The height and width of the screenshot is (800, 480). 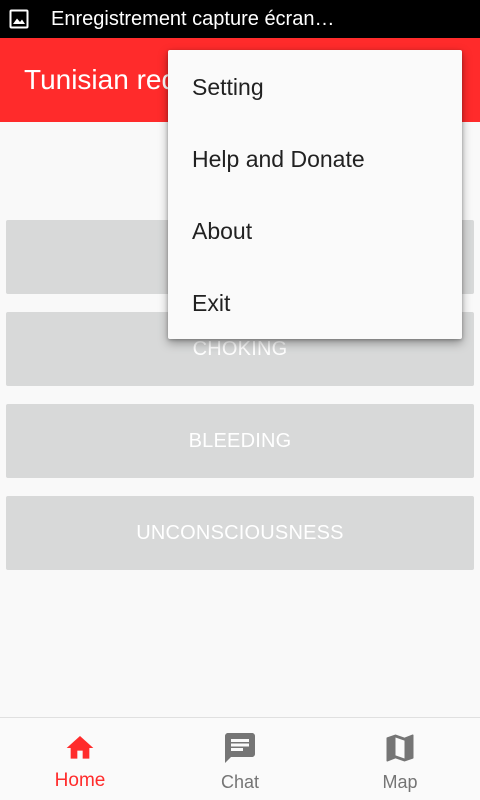 I want to click on nav-label-home: Home, so click(x=80, y=780).